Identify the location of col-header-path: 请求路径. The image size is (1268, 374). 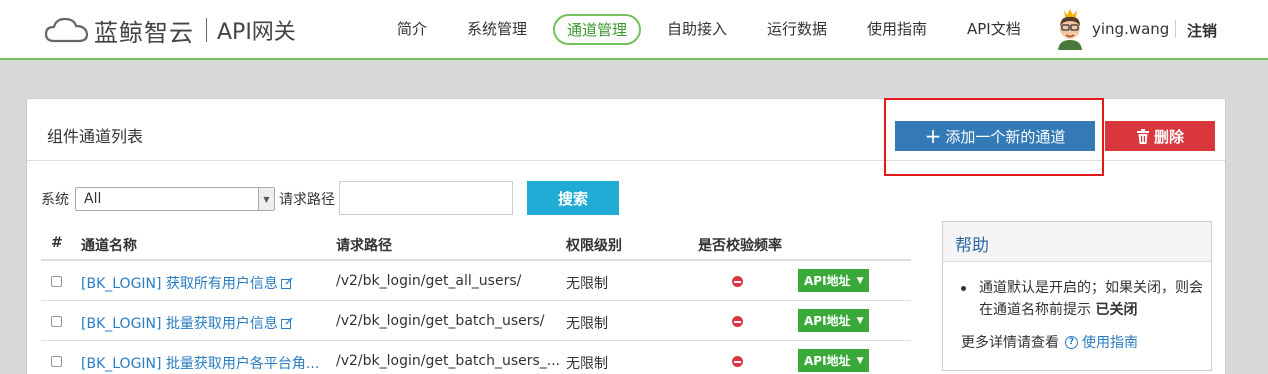
(364, 246).